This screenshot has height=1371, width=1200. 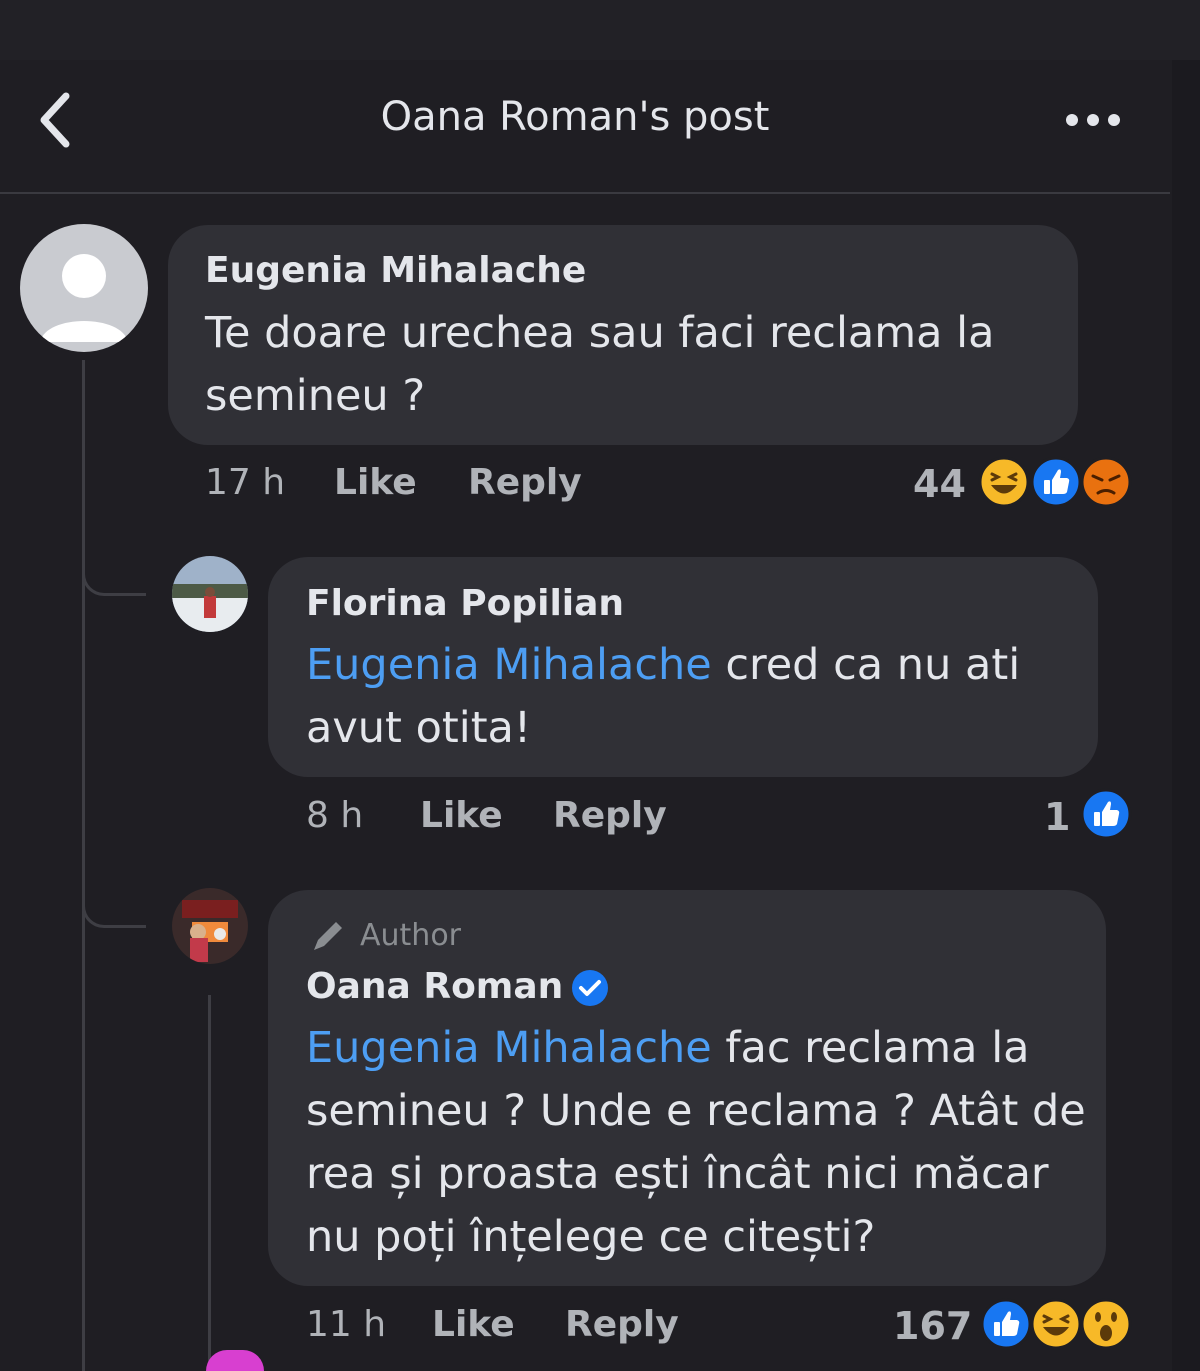 What do you see at coordinates (465, 603) in the screenshot?
I see `comment-author-name: Florina Popilian` at bounding box center [465, 603].